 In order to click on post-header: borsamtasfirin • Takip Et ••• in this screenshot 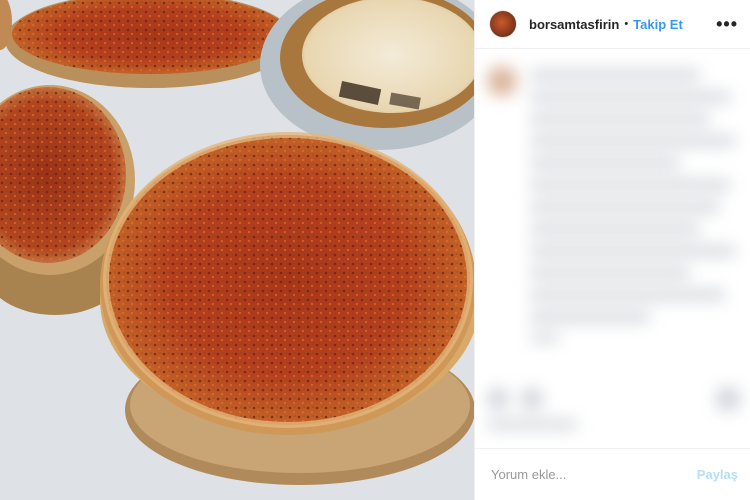, I will do `click(612, 24)`.